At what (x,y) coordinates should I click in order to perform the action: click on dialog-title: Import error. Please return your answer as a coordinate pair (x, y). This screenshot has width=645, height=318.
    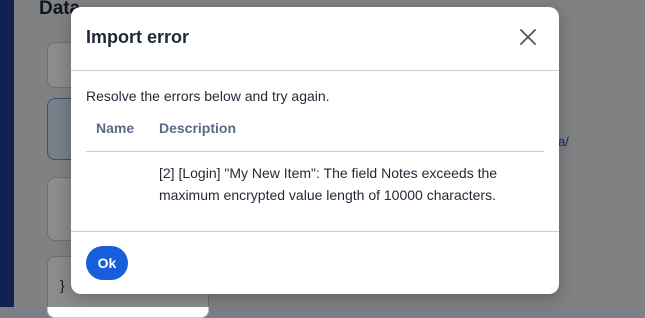
    Looking at the image, I should click on (138, 37).